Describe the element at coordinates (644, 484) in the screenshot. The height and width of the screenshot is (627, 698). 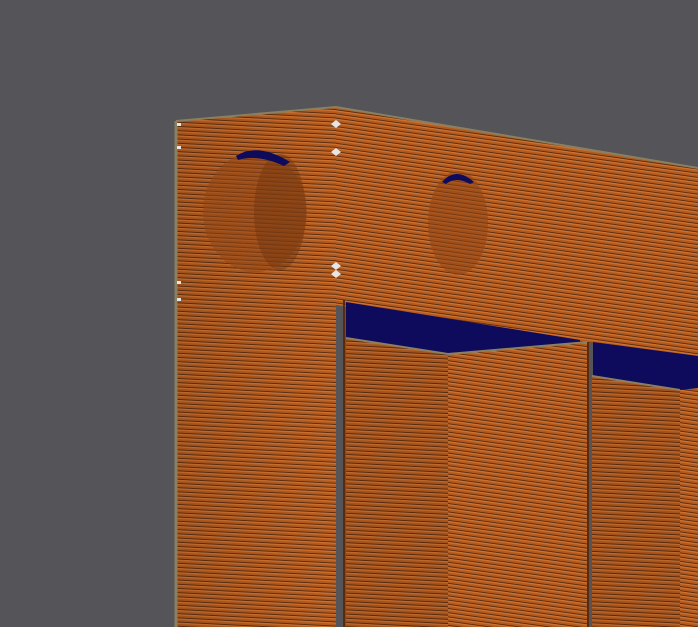
I see `pocket-right` at that location.